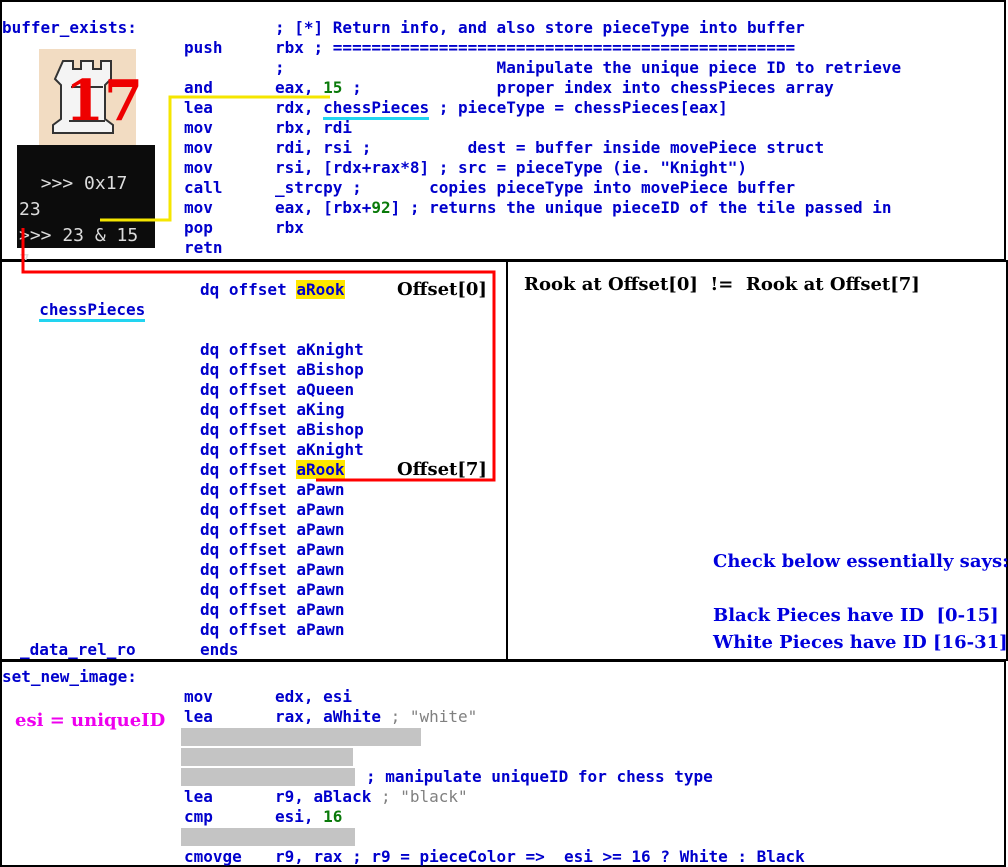  What do you see at coordinates (860, 561) in the screenshot?
I see `check-title: Check below essentially says:` at bounding box center [860, 561].